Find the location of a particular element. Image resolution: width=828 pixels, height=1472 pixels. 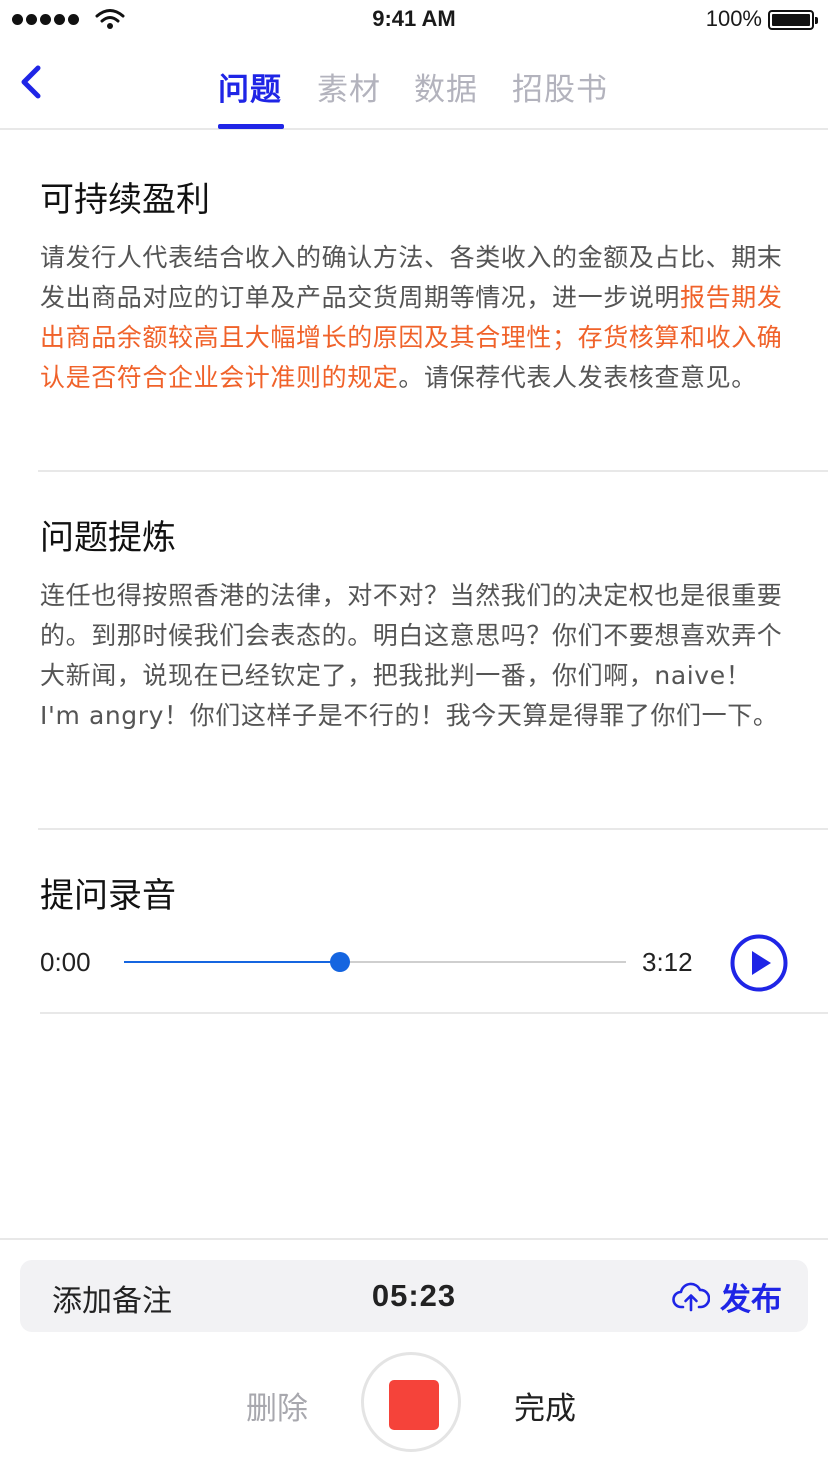

battery-percent: 100% is located at coordinates (733, 18).